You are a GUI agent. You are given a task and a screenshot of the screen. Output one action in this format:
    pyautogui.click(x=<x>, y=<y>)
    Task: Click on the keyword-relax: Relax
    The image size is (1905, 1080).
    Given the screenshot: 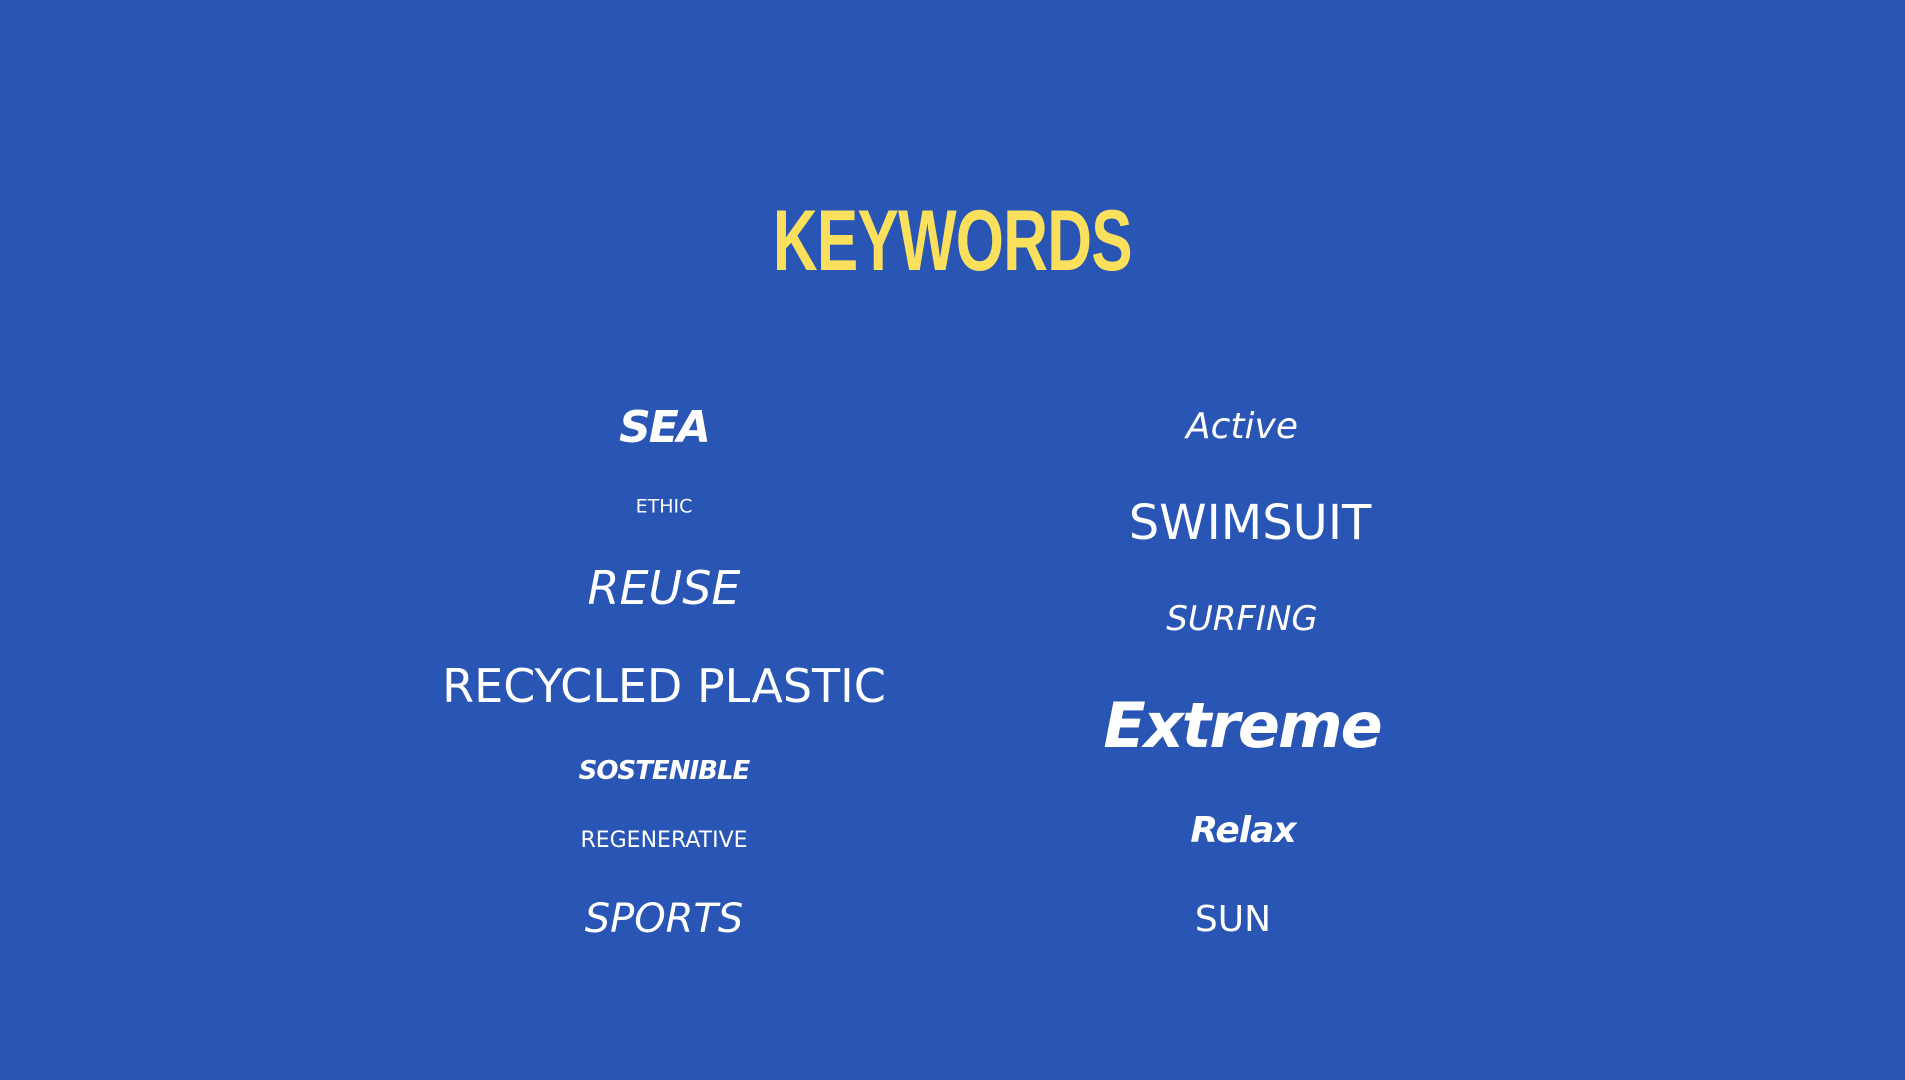 What is the action you would take?
    pyautogui.click(x=1243, y=830)
    